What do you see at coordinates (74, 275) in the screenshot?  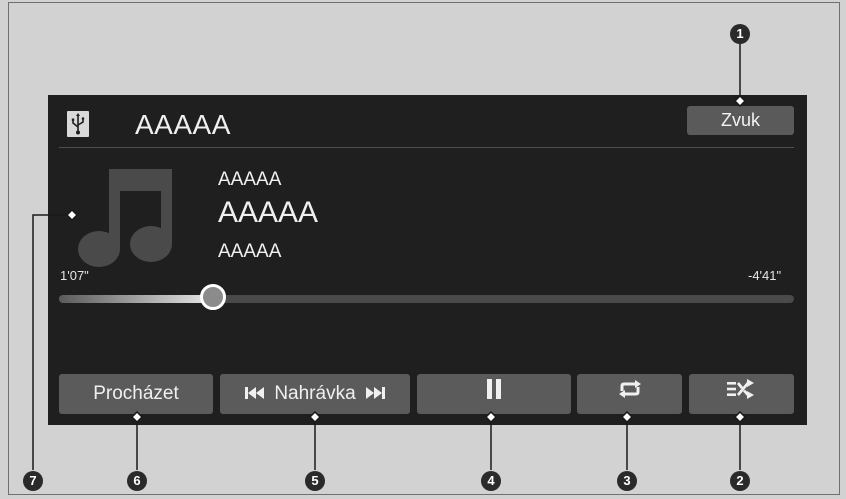 I see `elapsed-time: 1'07"` at bounding box center [74, 275].